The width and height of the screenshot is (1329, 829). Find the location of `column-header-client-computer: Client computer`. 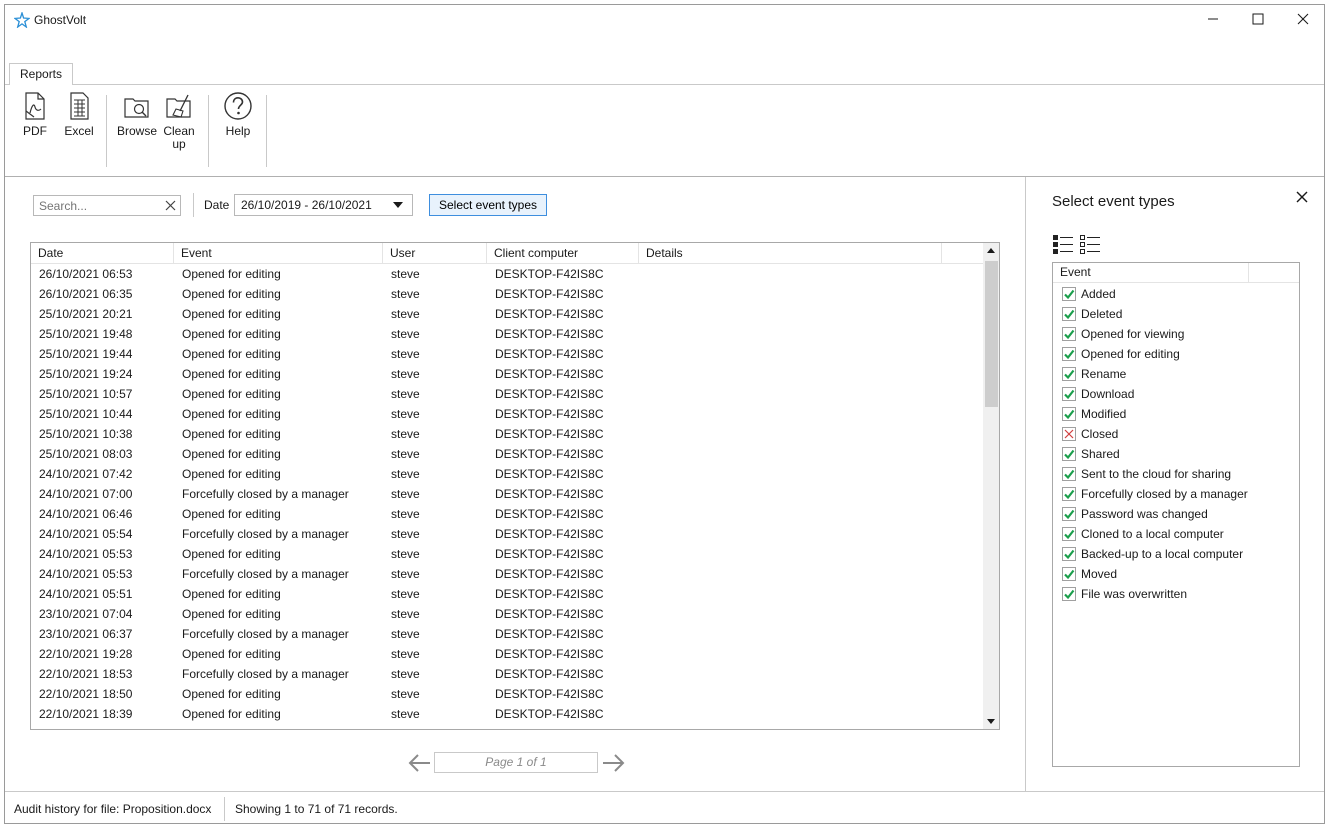

column-header-client-computer: Client computer is located at coordinates (563, 253).